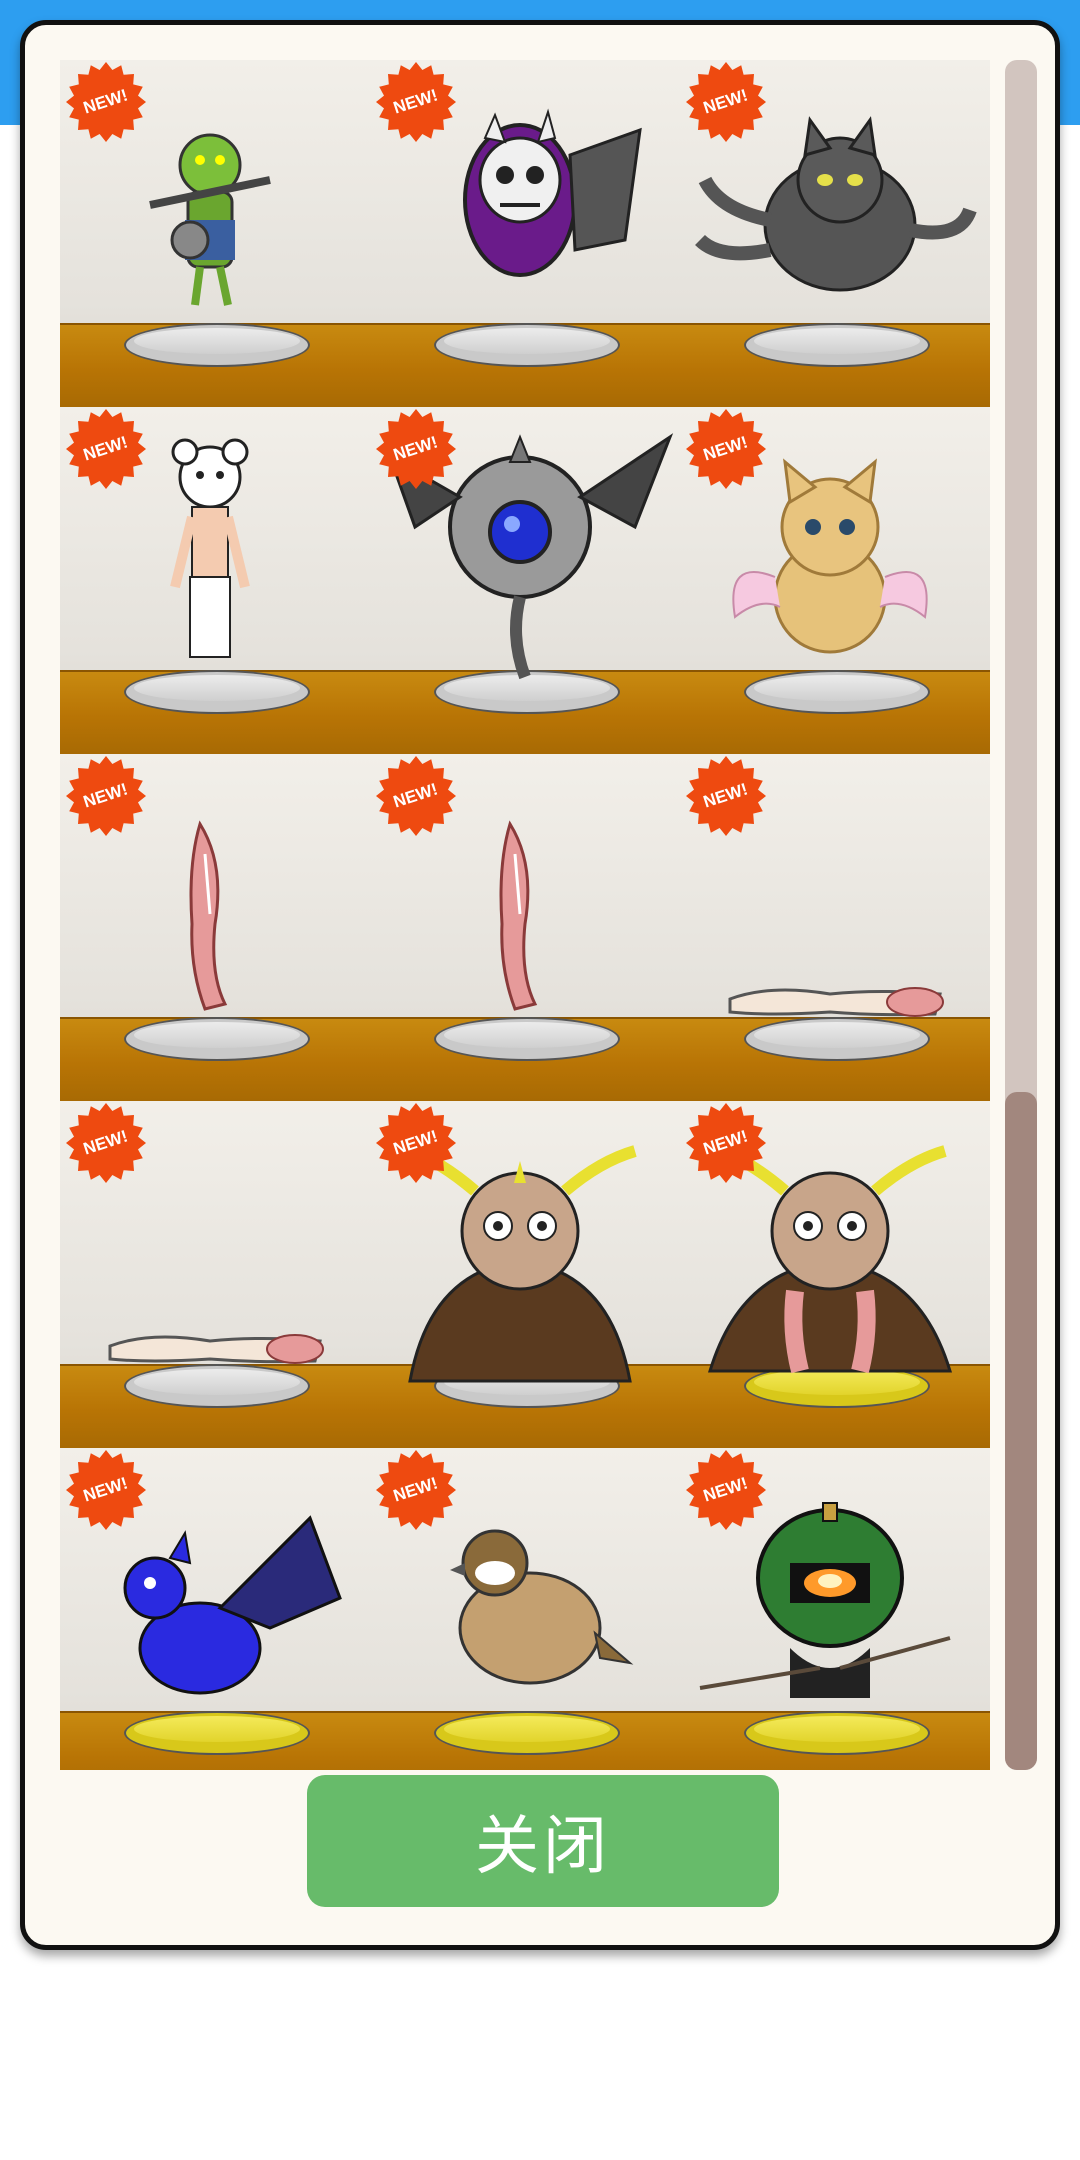 The height and width of the screenshot is (2160, 1080). I want to click on creature-slot-bear-mask-man: NEW!, so click(215, 580).